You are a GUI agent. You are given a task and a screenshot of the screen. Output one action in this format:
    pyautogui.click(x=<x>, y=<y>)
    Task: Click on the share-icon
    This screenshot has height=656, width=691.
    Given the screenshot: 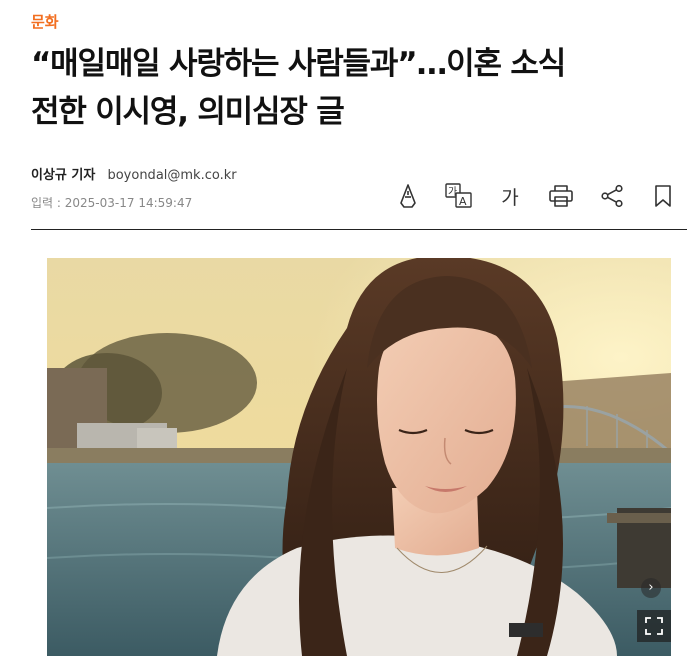 What is the action you would take?
    pyautogui.click(x=612, y=196)
    